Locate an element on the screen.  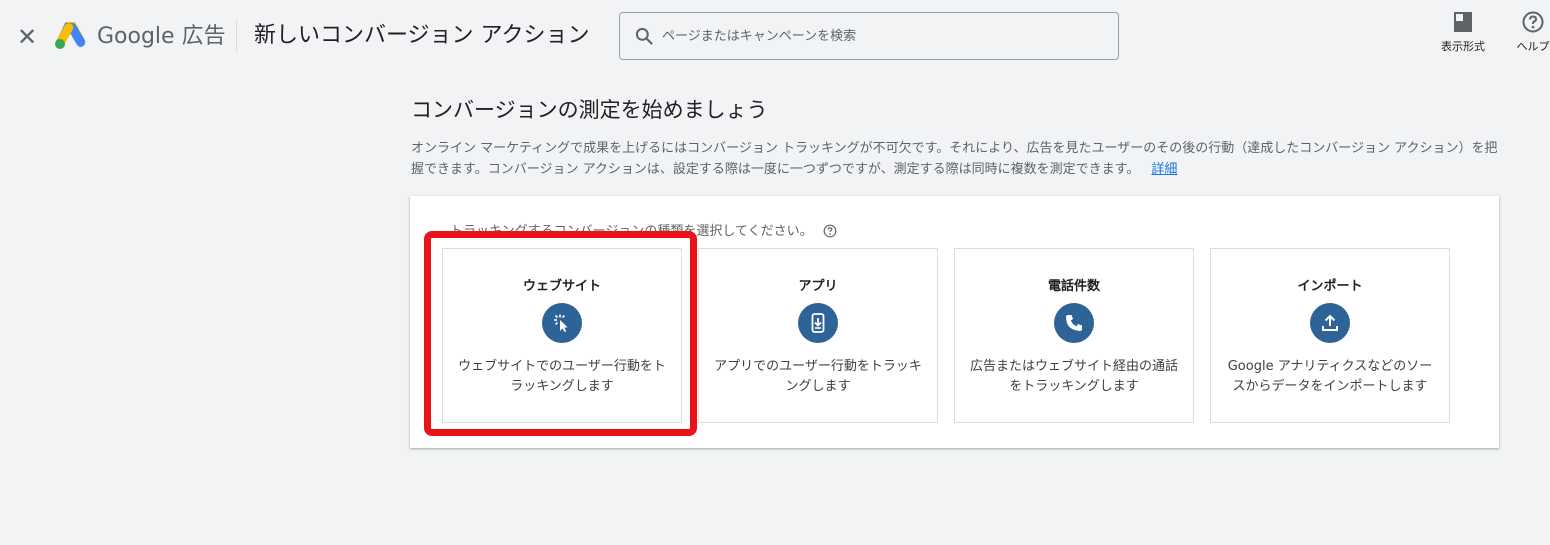
card-import-description: Google アナリティクスなどのソースからデータをインポートします is located at coordinates (1330, 376).